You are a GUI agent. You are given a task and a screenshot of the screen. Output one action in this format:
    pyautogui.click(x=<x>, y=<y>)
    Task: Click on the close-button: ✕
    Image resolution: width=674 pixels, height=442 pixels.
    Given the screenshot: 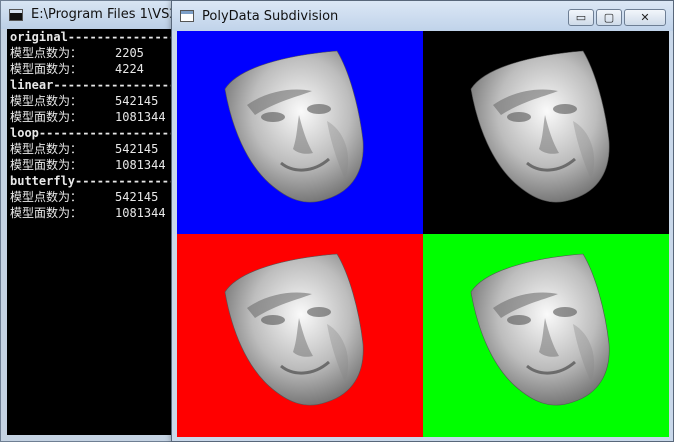 What is the action you would take?
    pyautogui.click(x=645, y=17)
    